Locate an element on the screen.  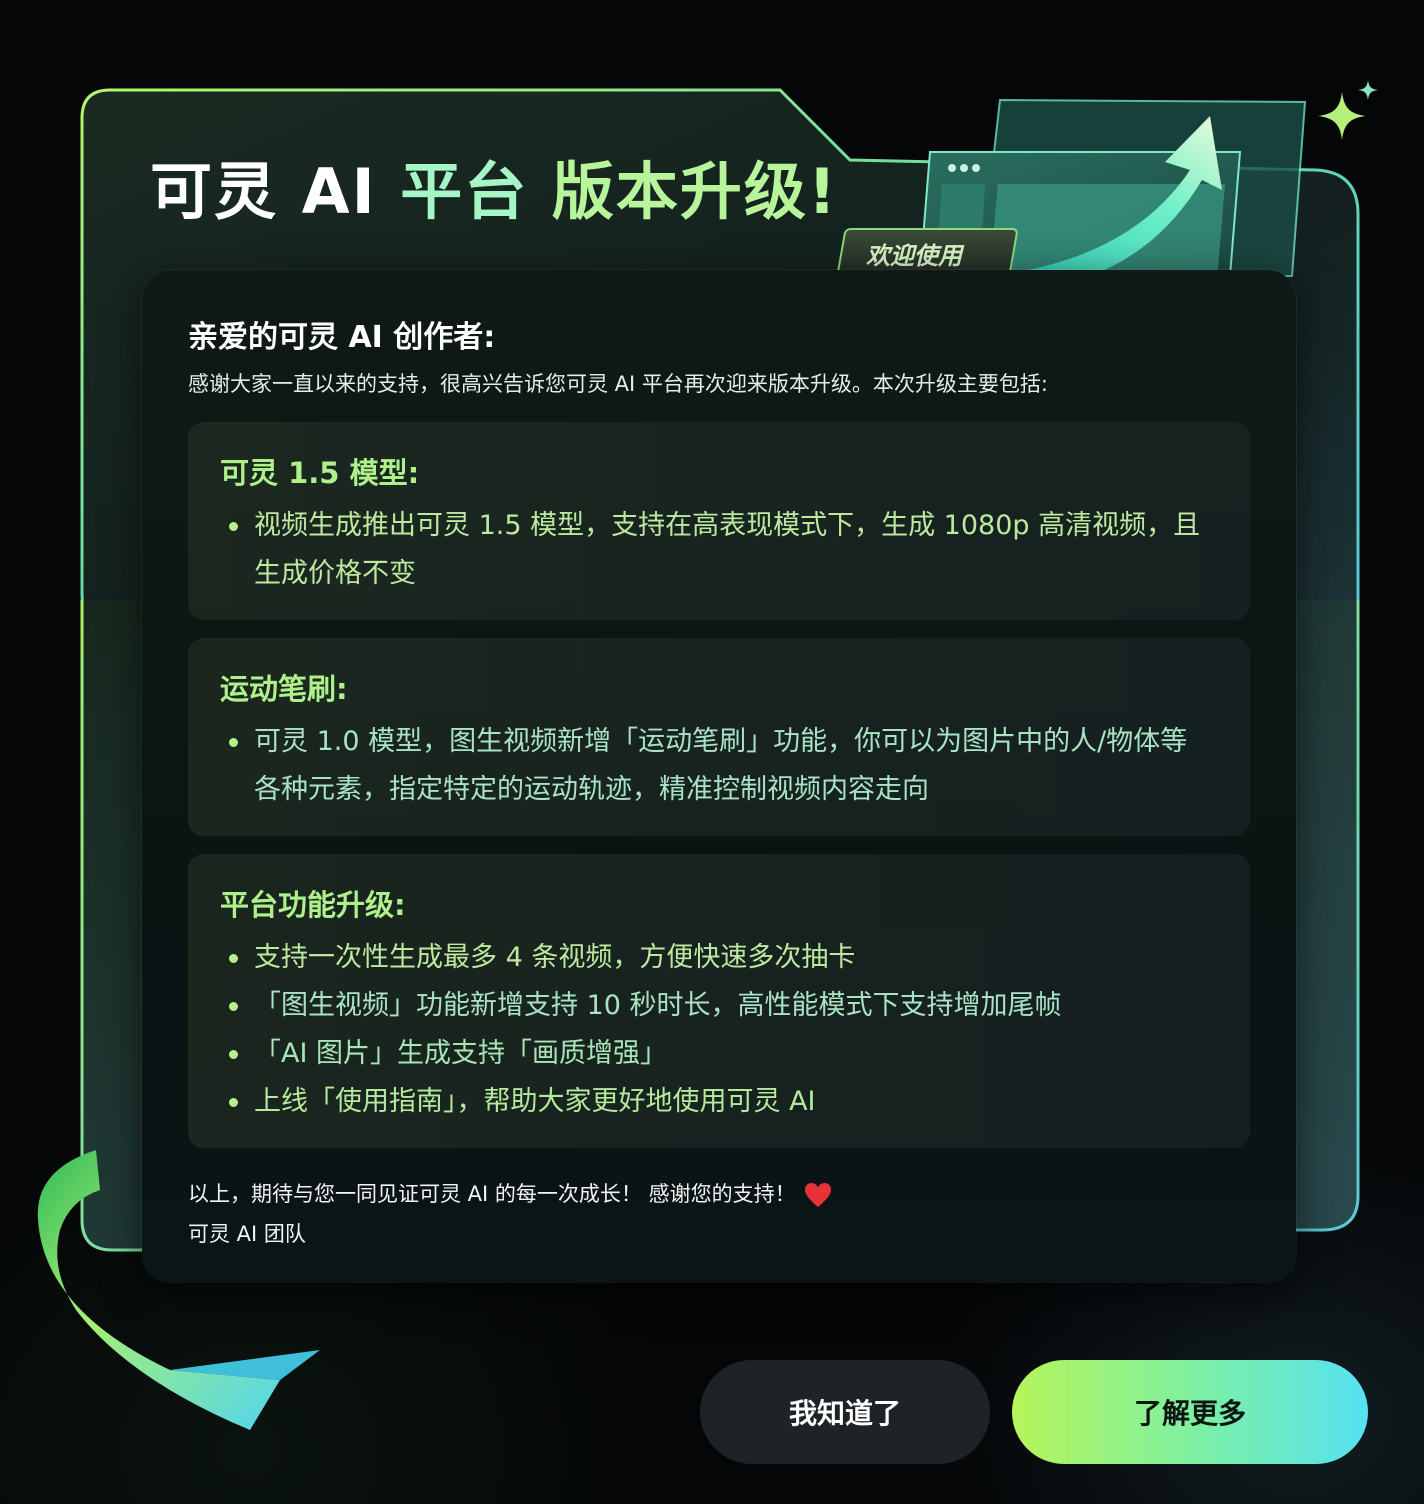
section-title: 可灵 1.5 模型: is located at coordinates (320, 473).